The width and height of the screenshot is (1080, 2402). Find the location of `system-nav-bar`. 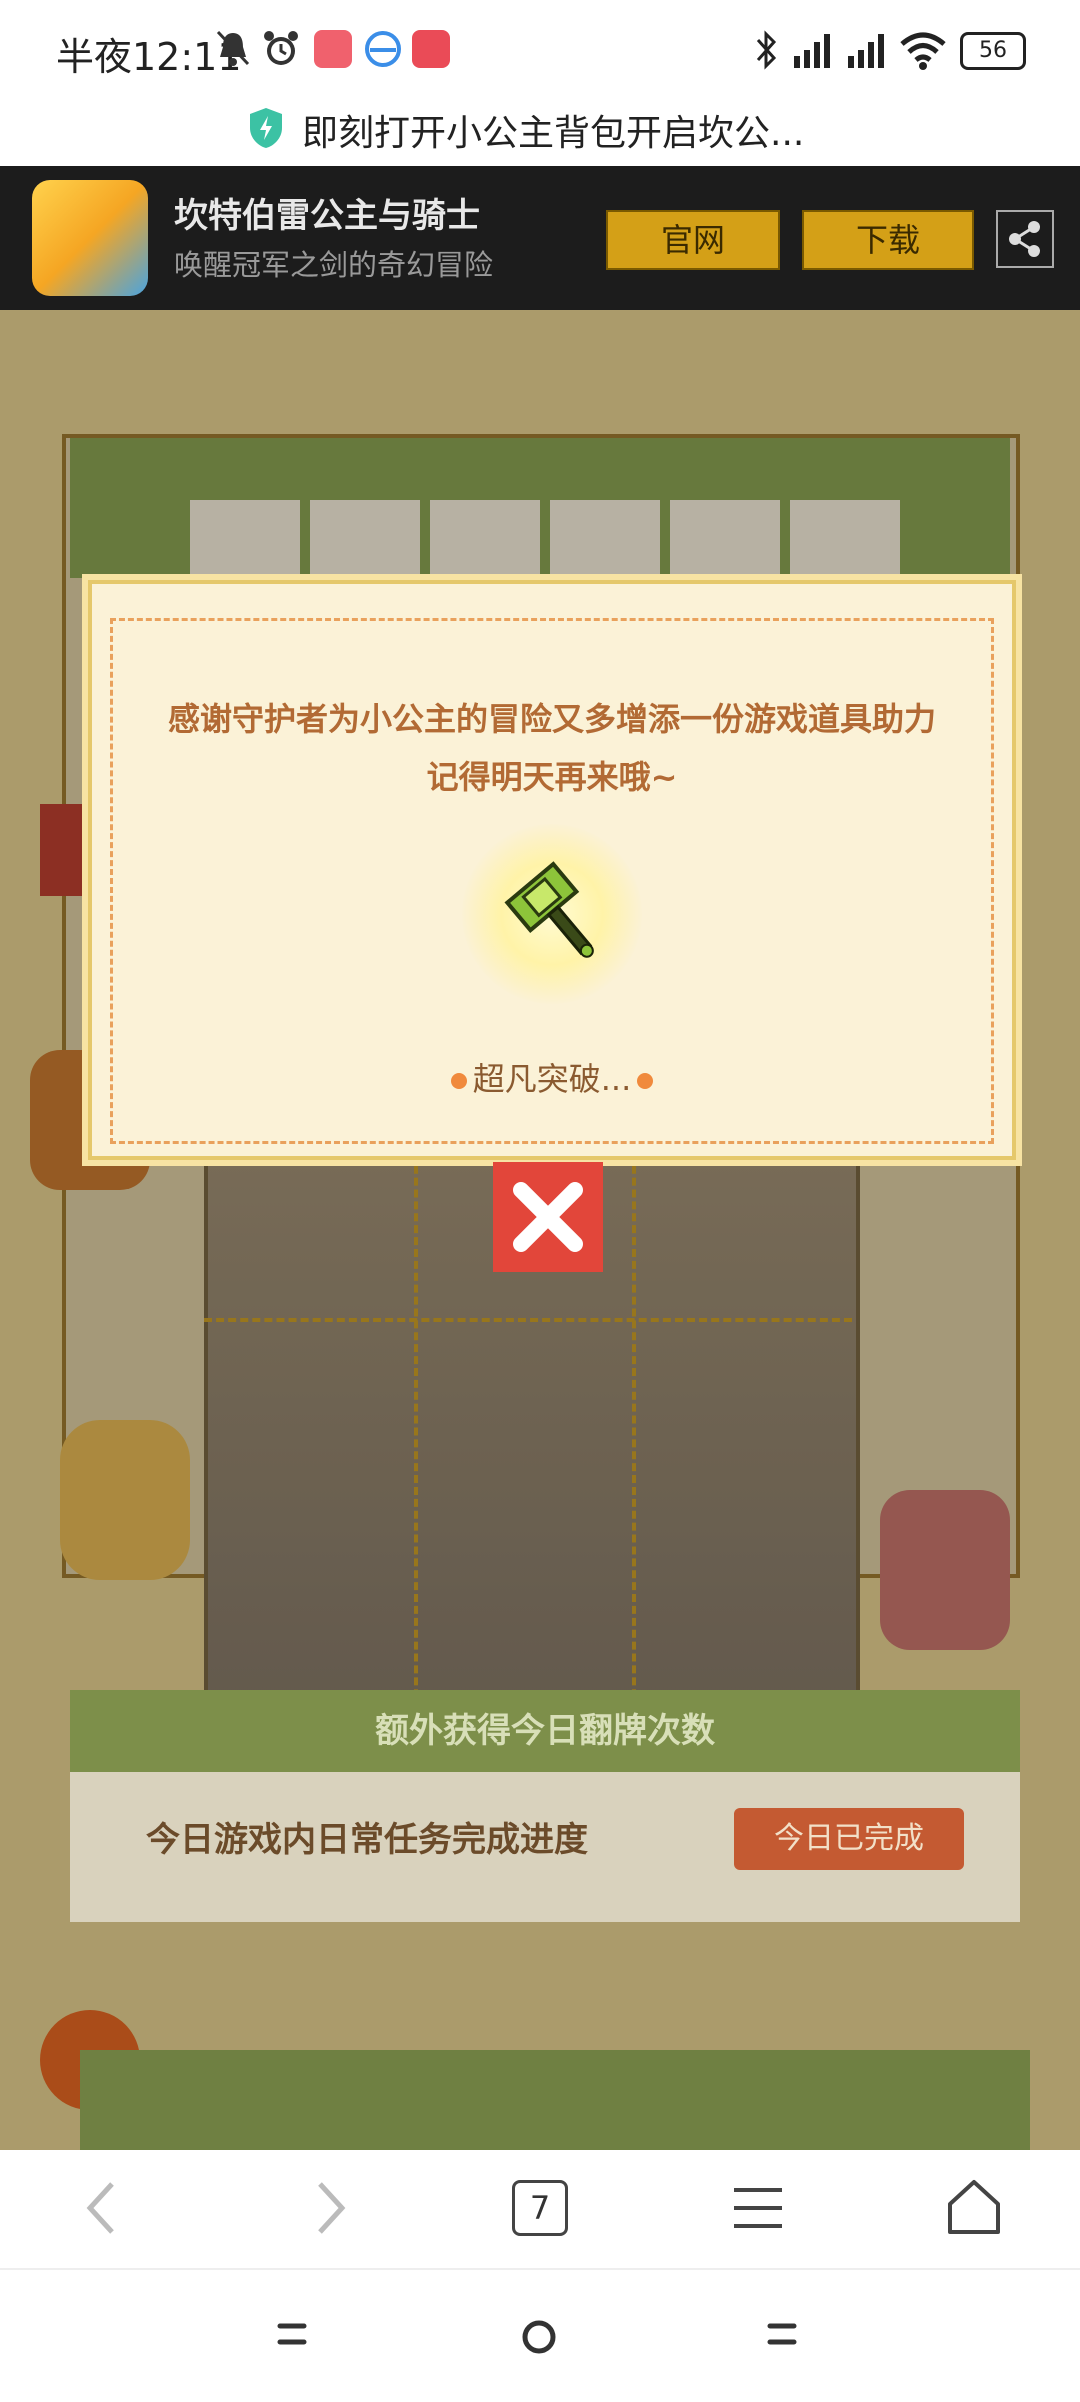

system-nav-bar is located at coordinates (540, 2335).